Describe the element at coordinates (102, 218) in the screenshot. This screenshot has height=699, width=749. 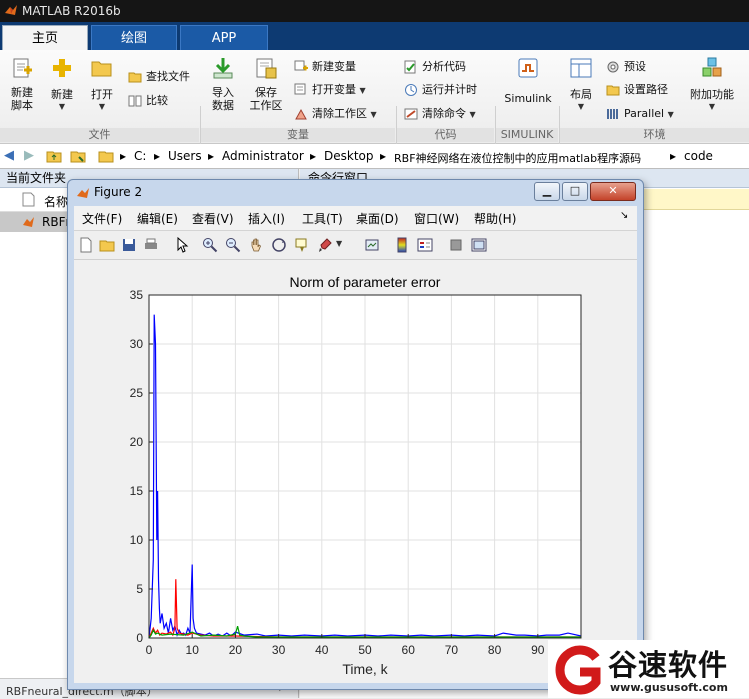
I see `menu-file: 文件(F)` at that location.